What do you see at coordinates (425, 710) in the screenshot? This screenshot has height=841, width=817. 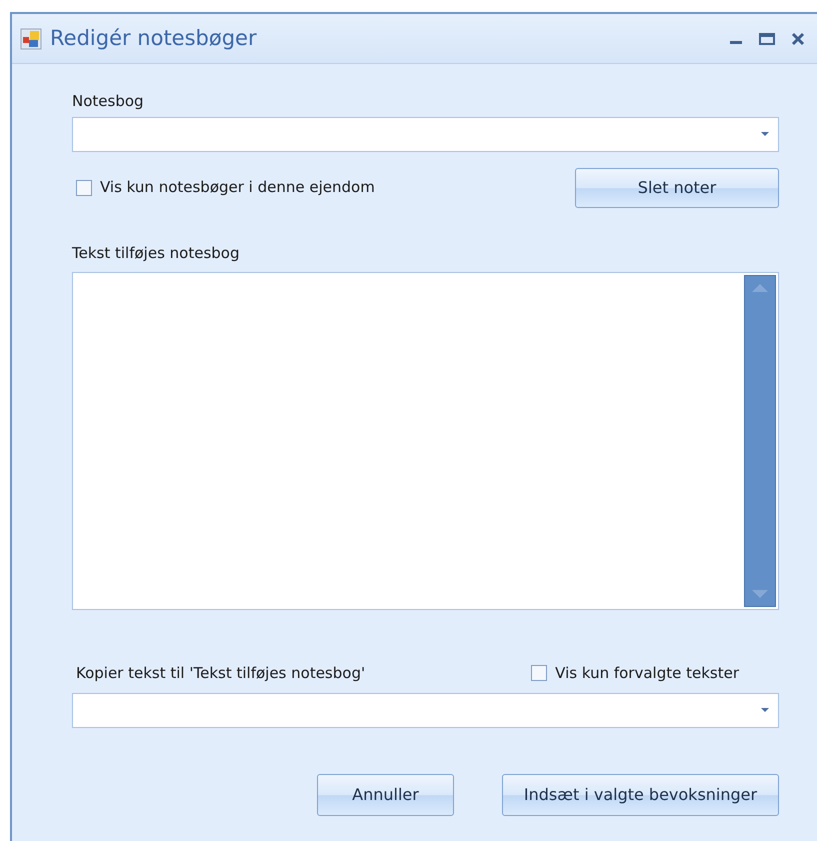 I see `copy-text-combobox` at bounding box center [425, 710].